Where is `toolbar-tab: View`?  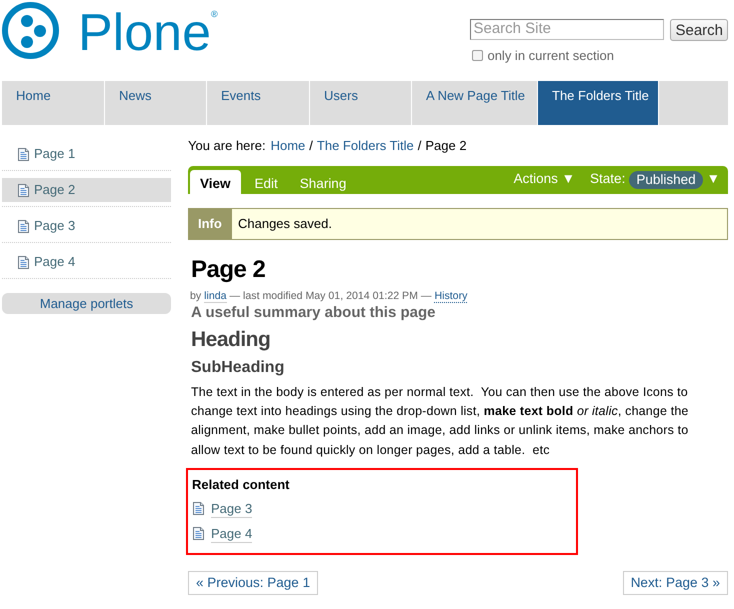
toolbar-tab: View is located at coordinates (215, 182).